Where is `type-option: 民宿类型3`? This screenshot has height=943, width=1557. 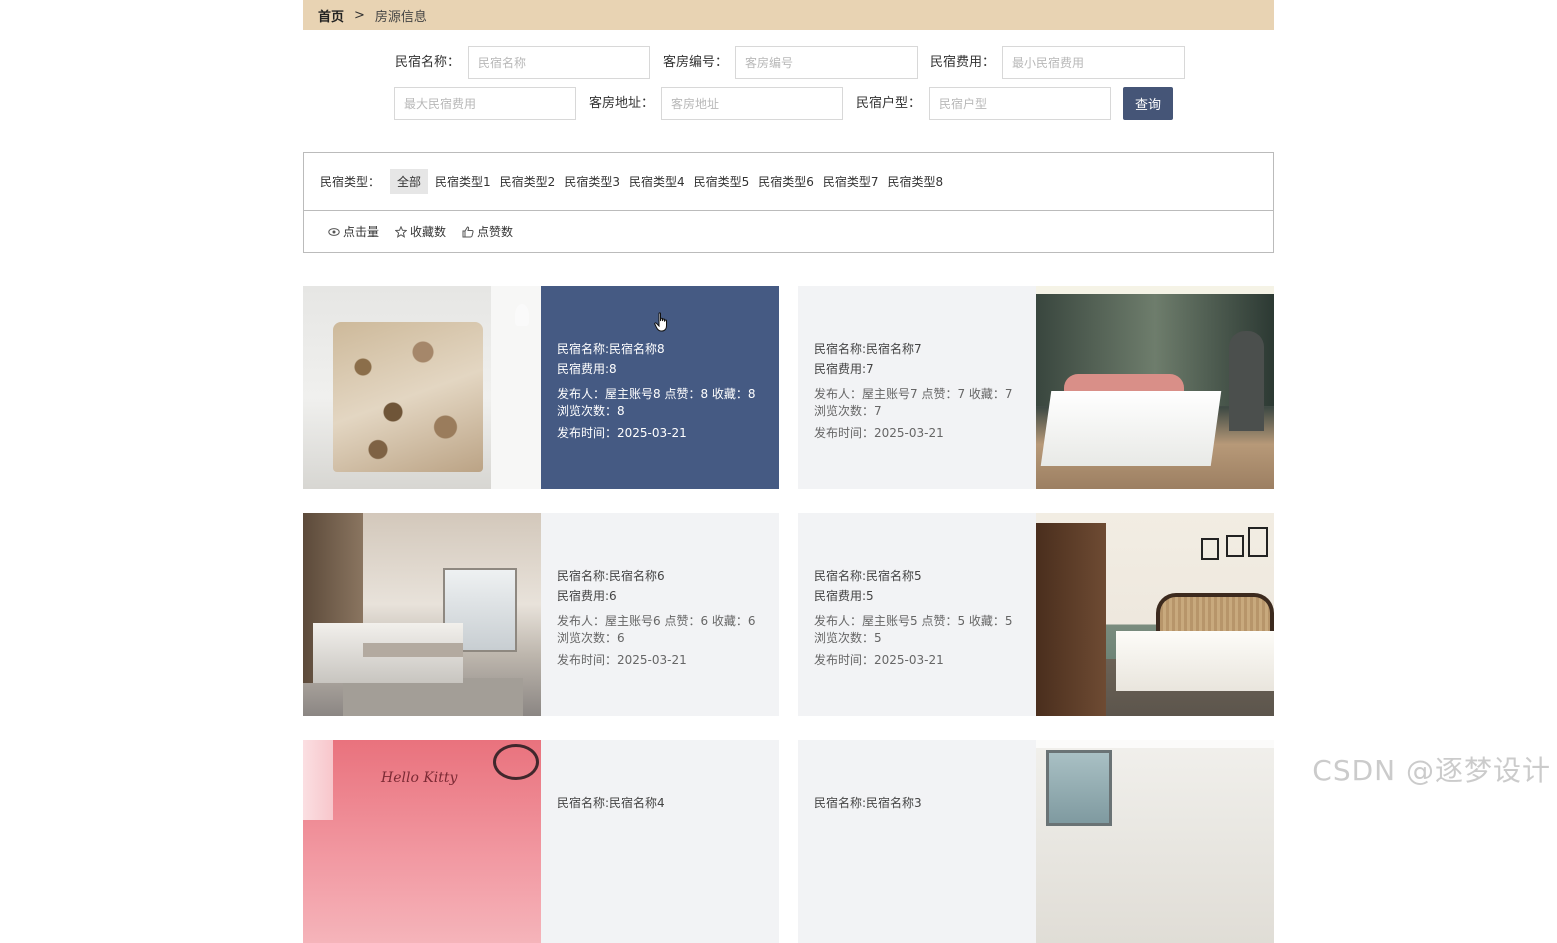 type-option: 民宿类型3 is located at coordinates (592, 181).